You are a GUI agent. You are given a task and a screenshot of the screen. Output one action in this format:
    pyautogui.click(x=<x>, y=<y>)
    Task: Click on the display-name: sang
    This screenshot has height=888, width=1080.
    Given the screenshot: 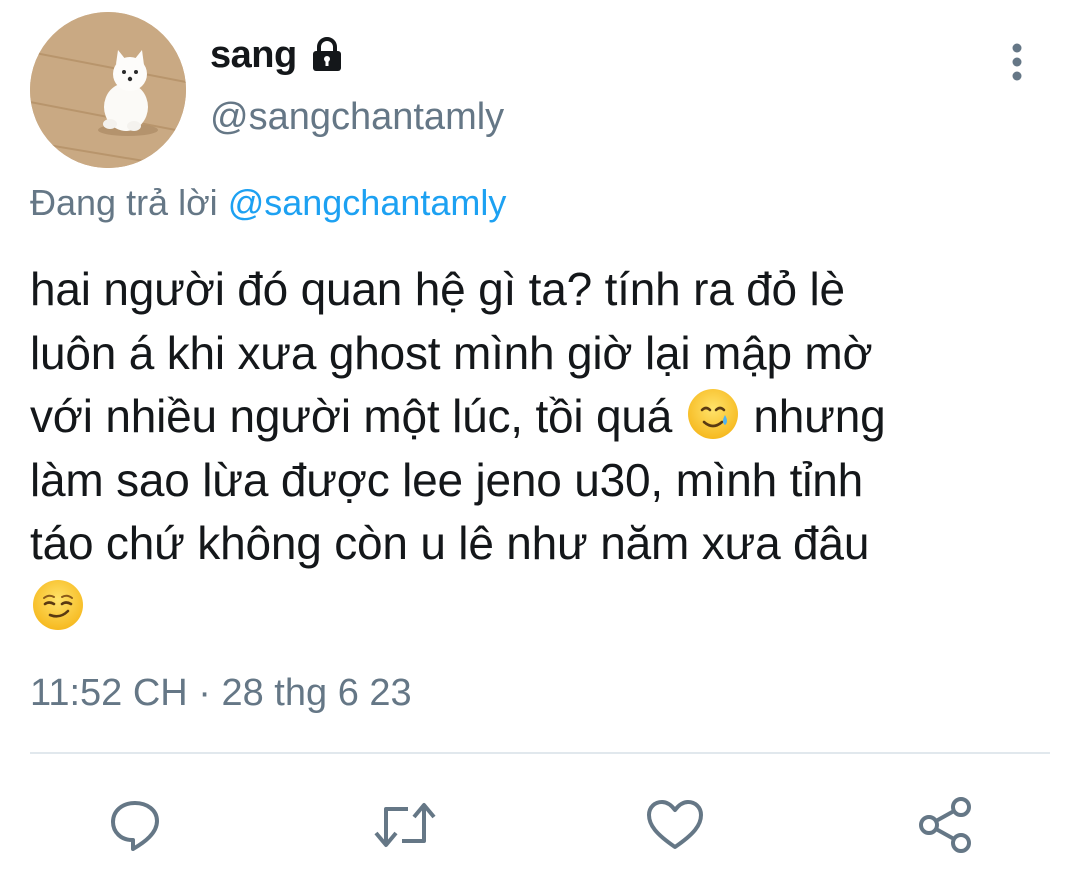 What is the action you would take?
    pyautogui.click(x=253, y=55)
    